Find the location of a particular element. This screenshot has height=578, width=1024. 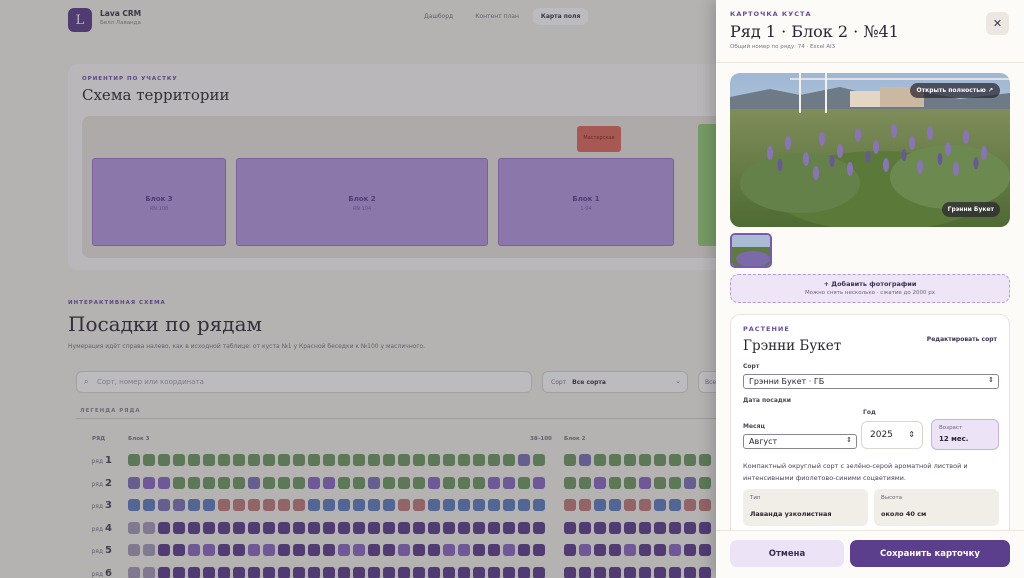

drawer-subtitle: Общий номер по ряду: 74 · Excel AI3 is located at coordinates (783, 47).